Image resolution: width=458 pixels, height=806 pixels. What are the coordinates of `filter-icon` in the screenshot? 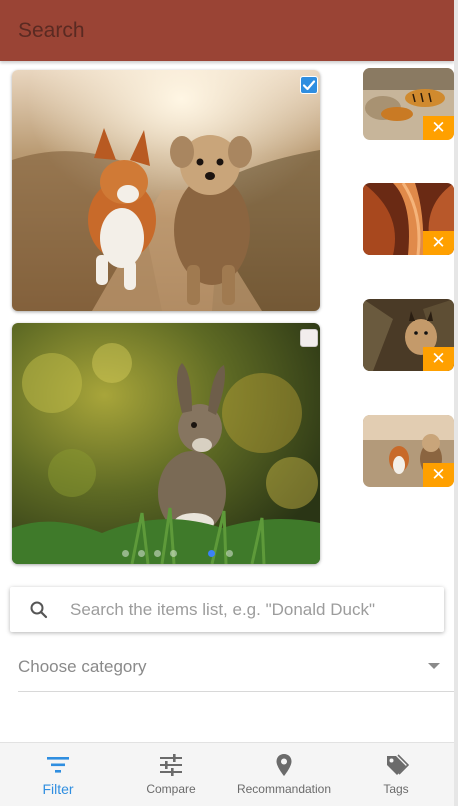 It's located at (58, 765).